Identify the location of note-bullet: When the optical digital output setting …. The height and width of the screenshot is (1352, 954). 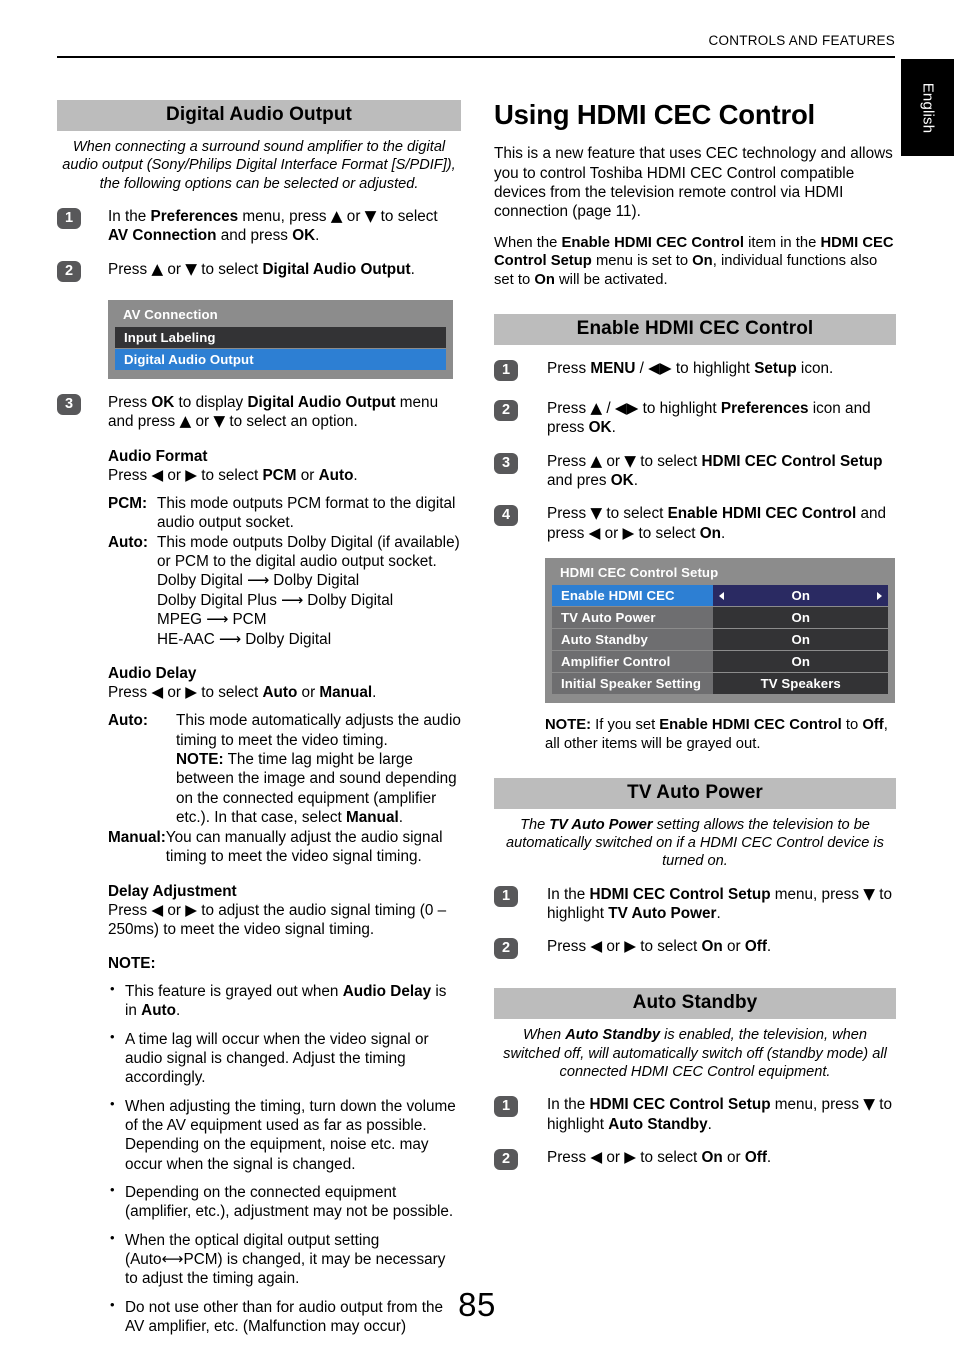
(284, 1259).